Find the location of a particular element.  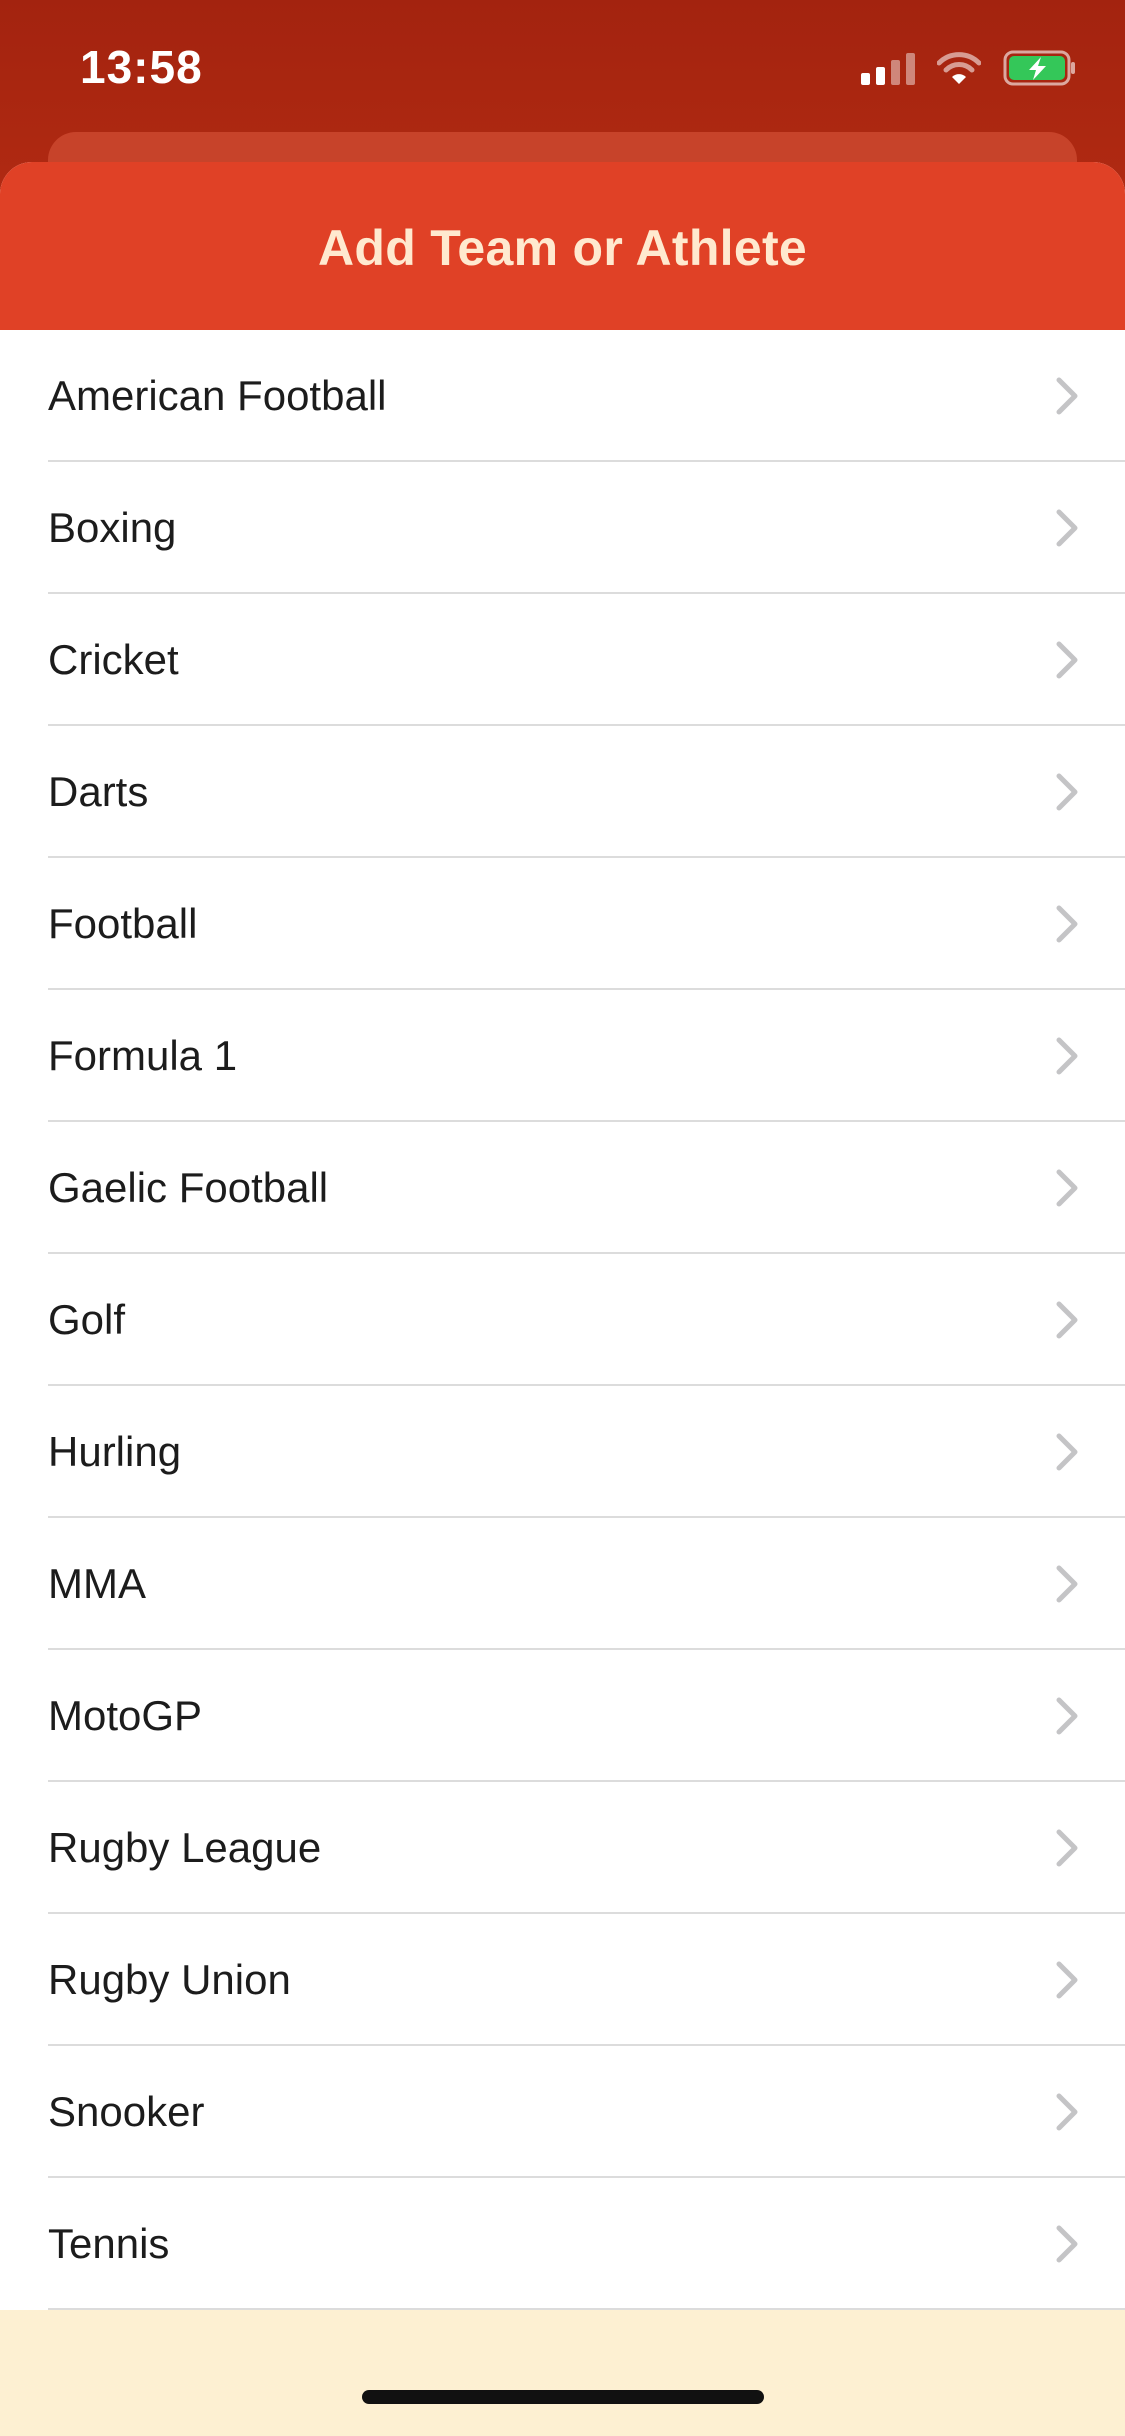

list-item-american-football: American Football is located at coordinates (562, 396).